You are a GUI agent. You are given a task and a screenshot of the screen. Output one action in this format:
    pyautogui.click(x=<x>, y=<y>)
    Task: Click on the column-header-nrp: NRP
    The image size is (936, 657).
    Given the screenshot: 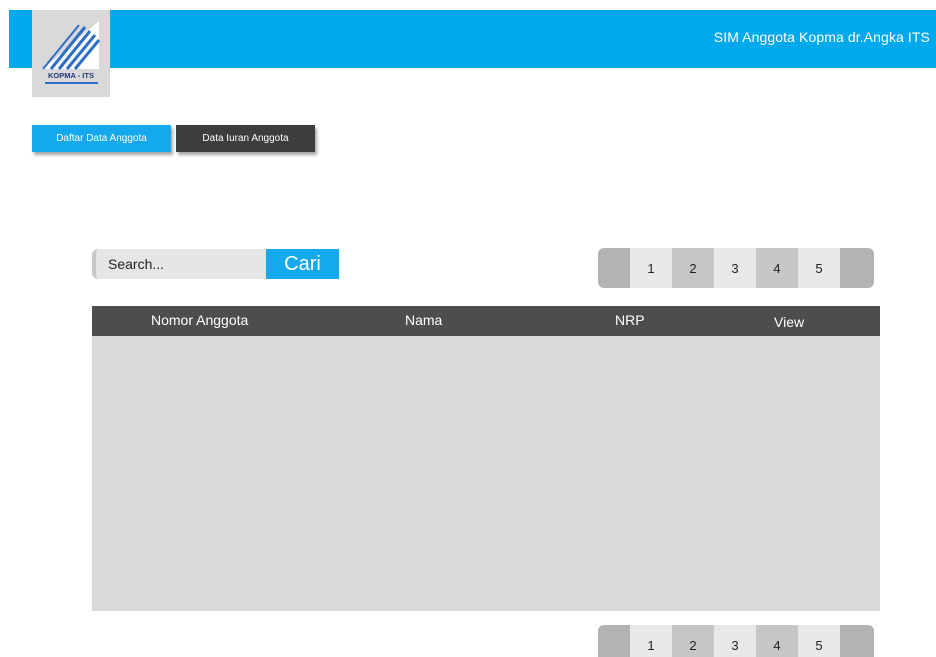 What is the action you would take?
    pyautogui.click(x=630, y=320)
    